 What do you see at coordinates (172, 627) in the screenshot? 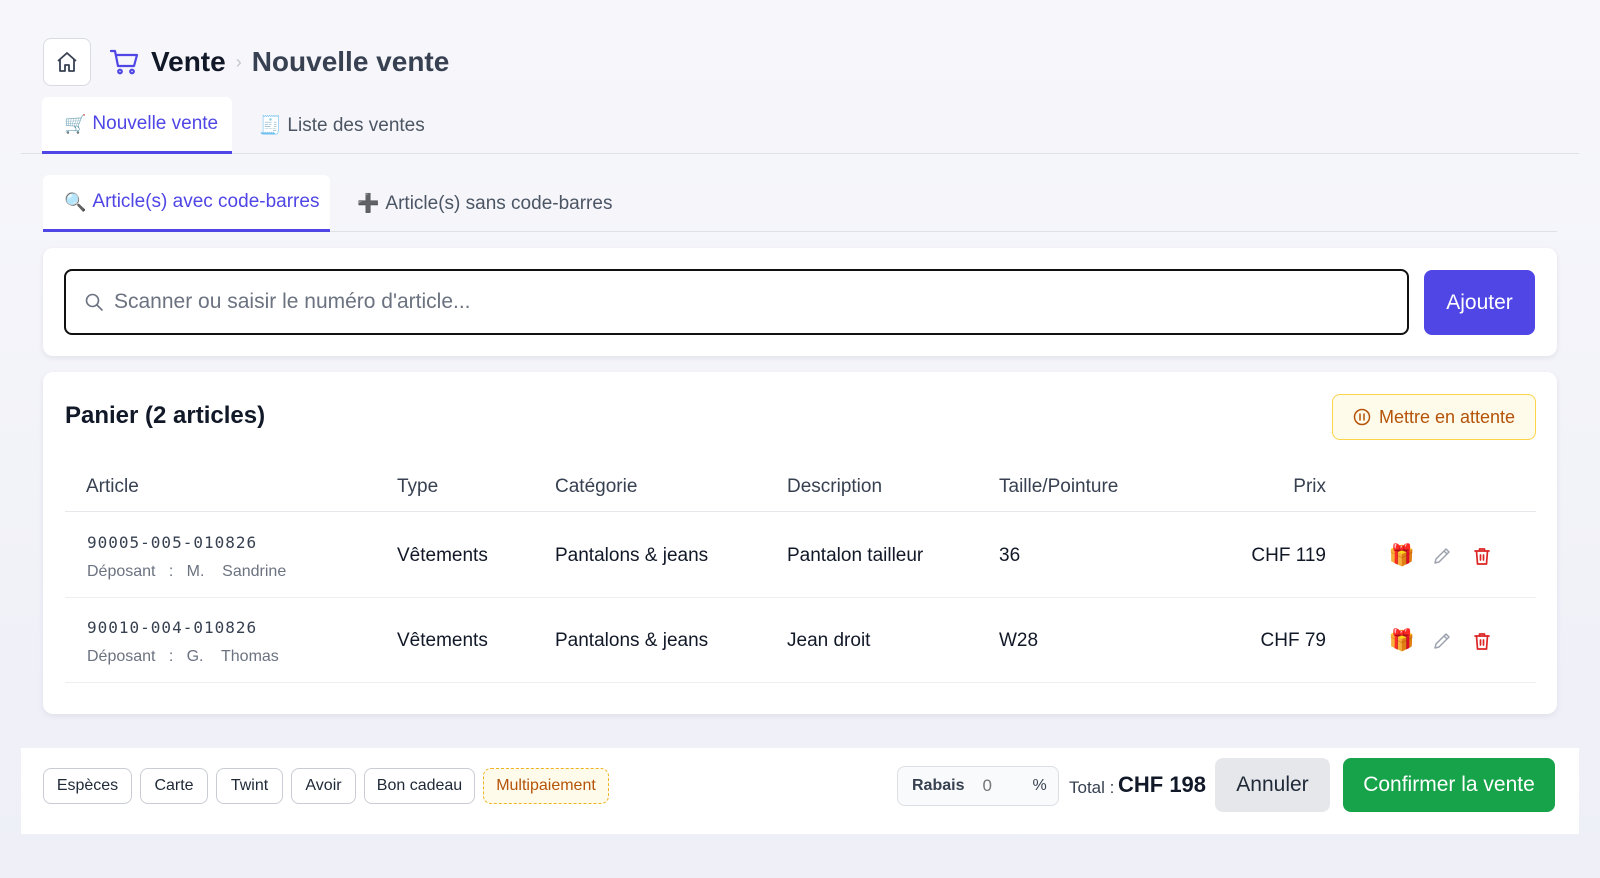
I see `article-code: 90010-004-010826` at bounding box center [172, 627].